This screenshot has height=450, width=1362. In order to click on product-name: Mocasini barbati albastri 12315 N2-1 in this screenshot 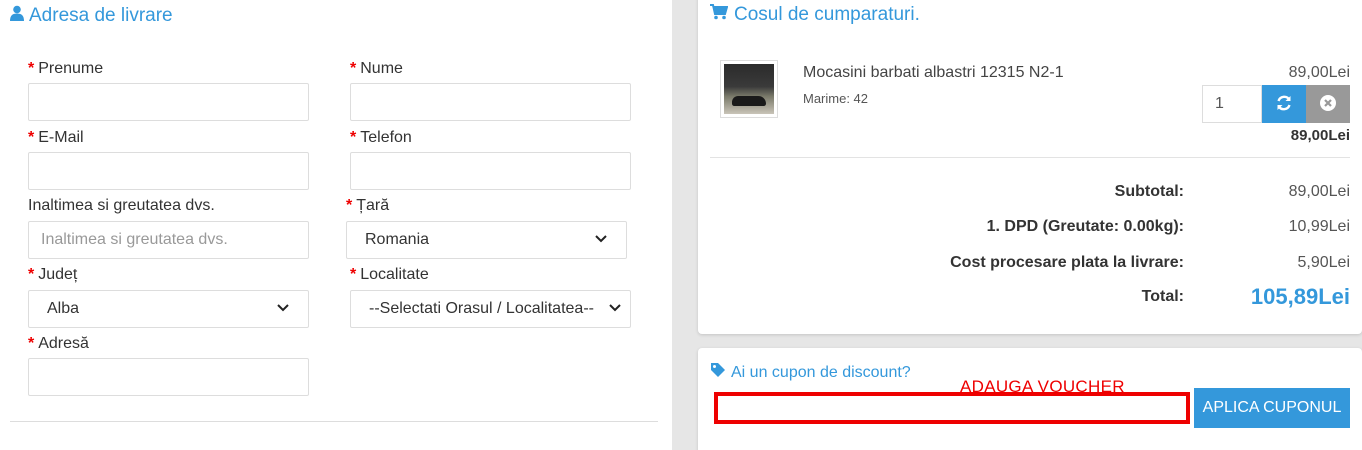, I will do `click(933, 73)`.